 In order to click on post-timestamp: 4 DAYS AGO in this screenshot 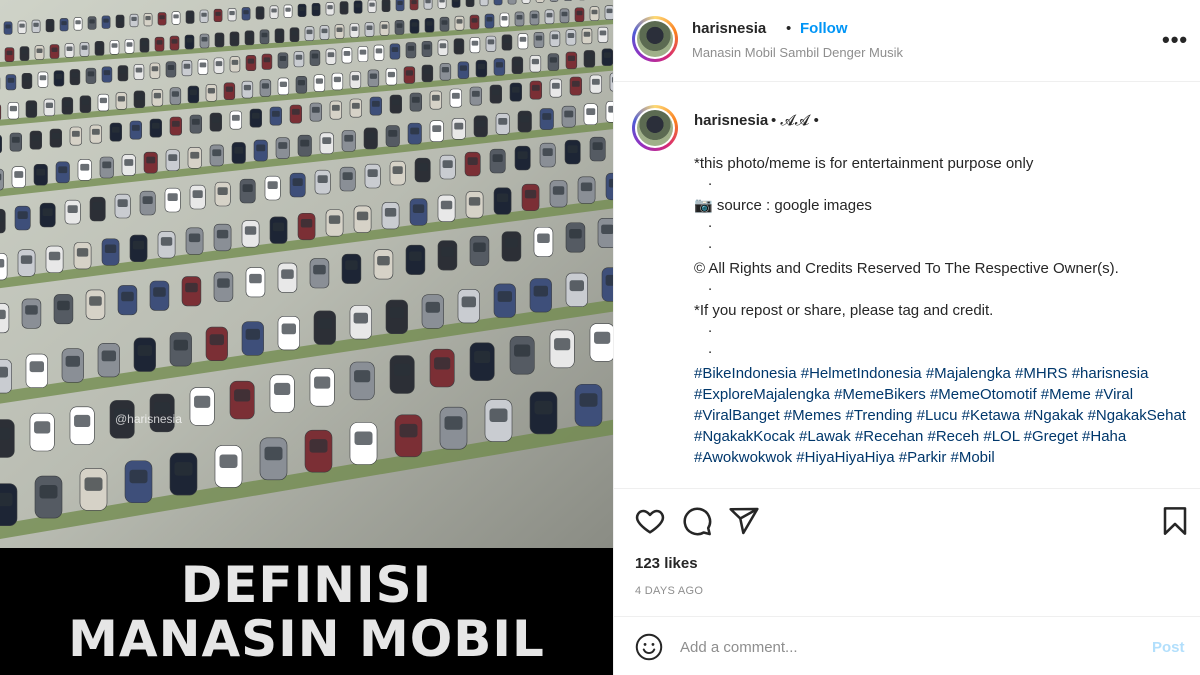, I will do `click(669, 591)`.